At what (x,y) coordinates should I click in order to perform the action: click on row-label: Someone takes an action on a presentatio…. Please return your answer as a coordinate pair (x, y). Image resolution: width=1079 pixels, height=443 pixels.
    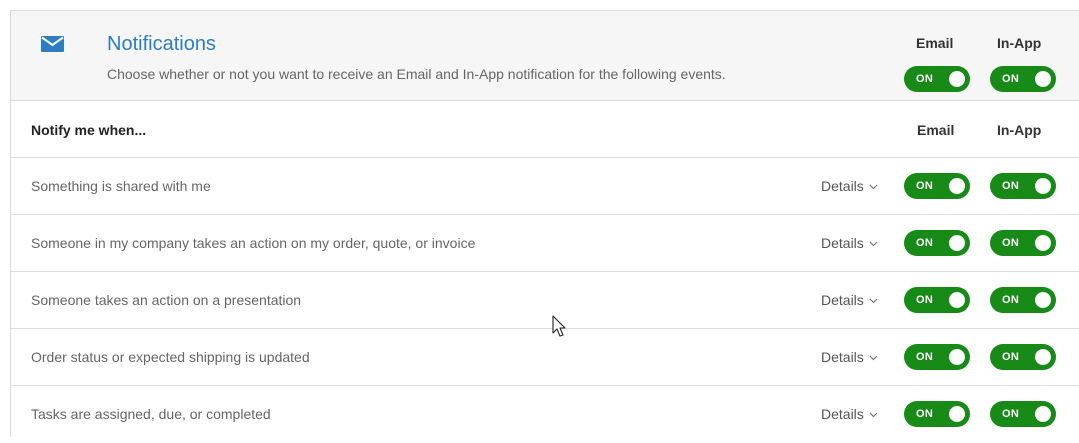
    Looking at the image, I should click on (166, 300).